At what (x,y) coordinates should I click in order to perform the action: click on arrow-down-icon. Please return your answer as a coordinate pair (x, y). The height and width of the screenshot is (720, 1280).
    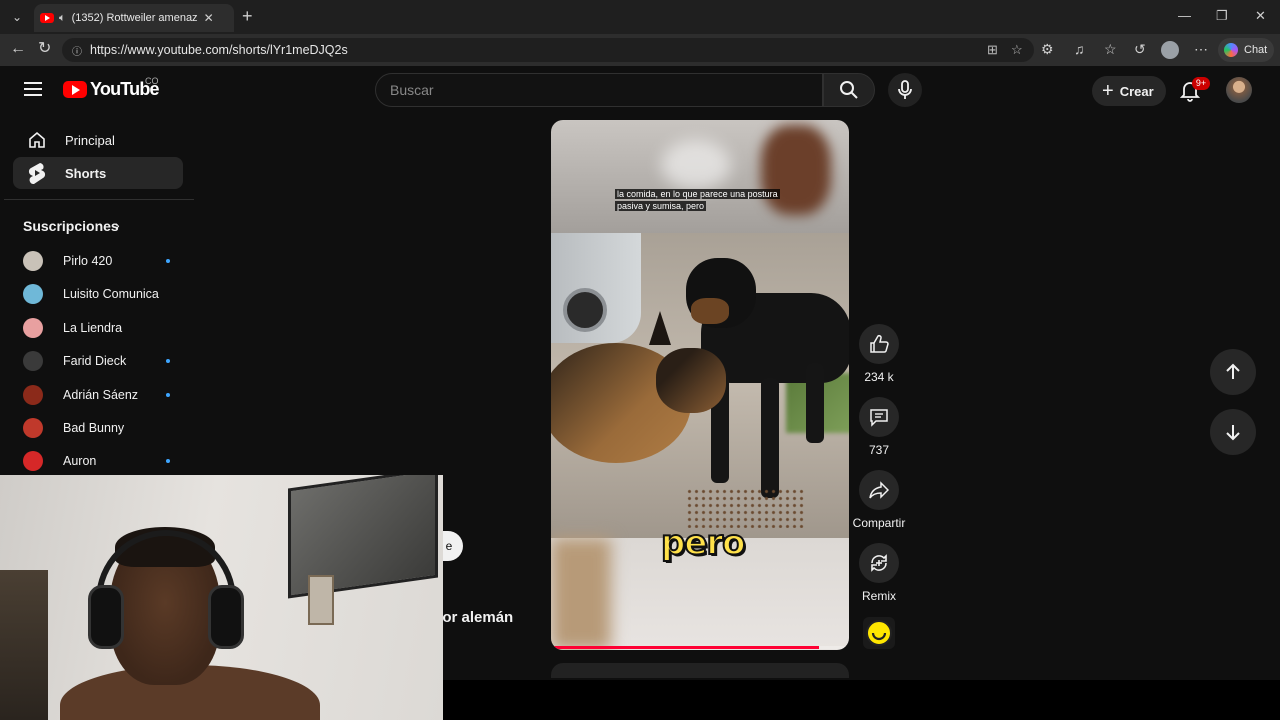
    Looking at the image, I should click on (1233, 433).